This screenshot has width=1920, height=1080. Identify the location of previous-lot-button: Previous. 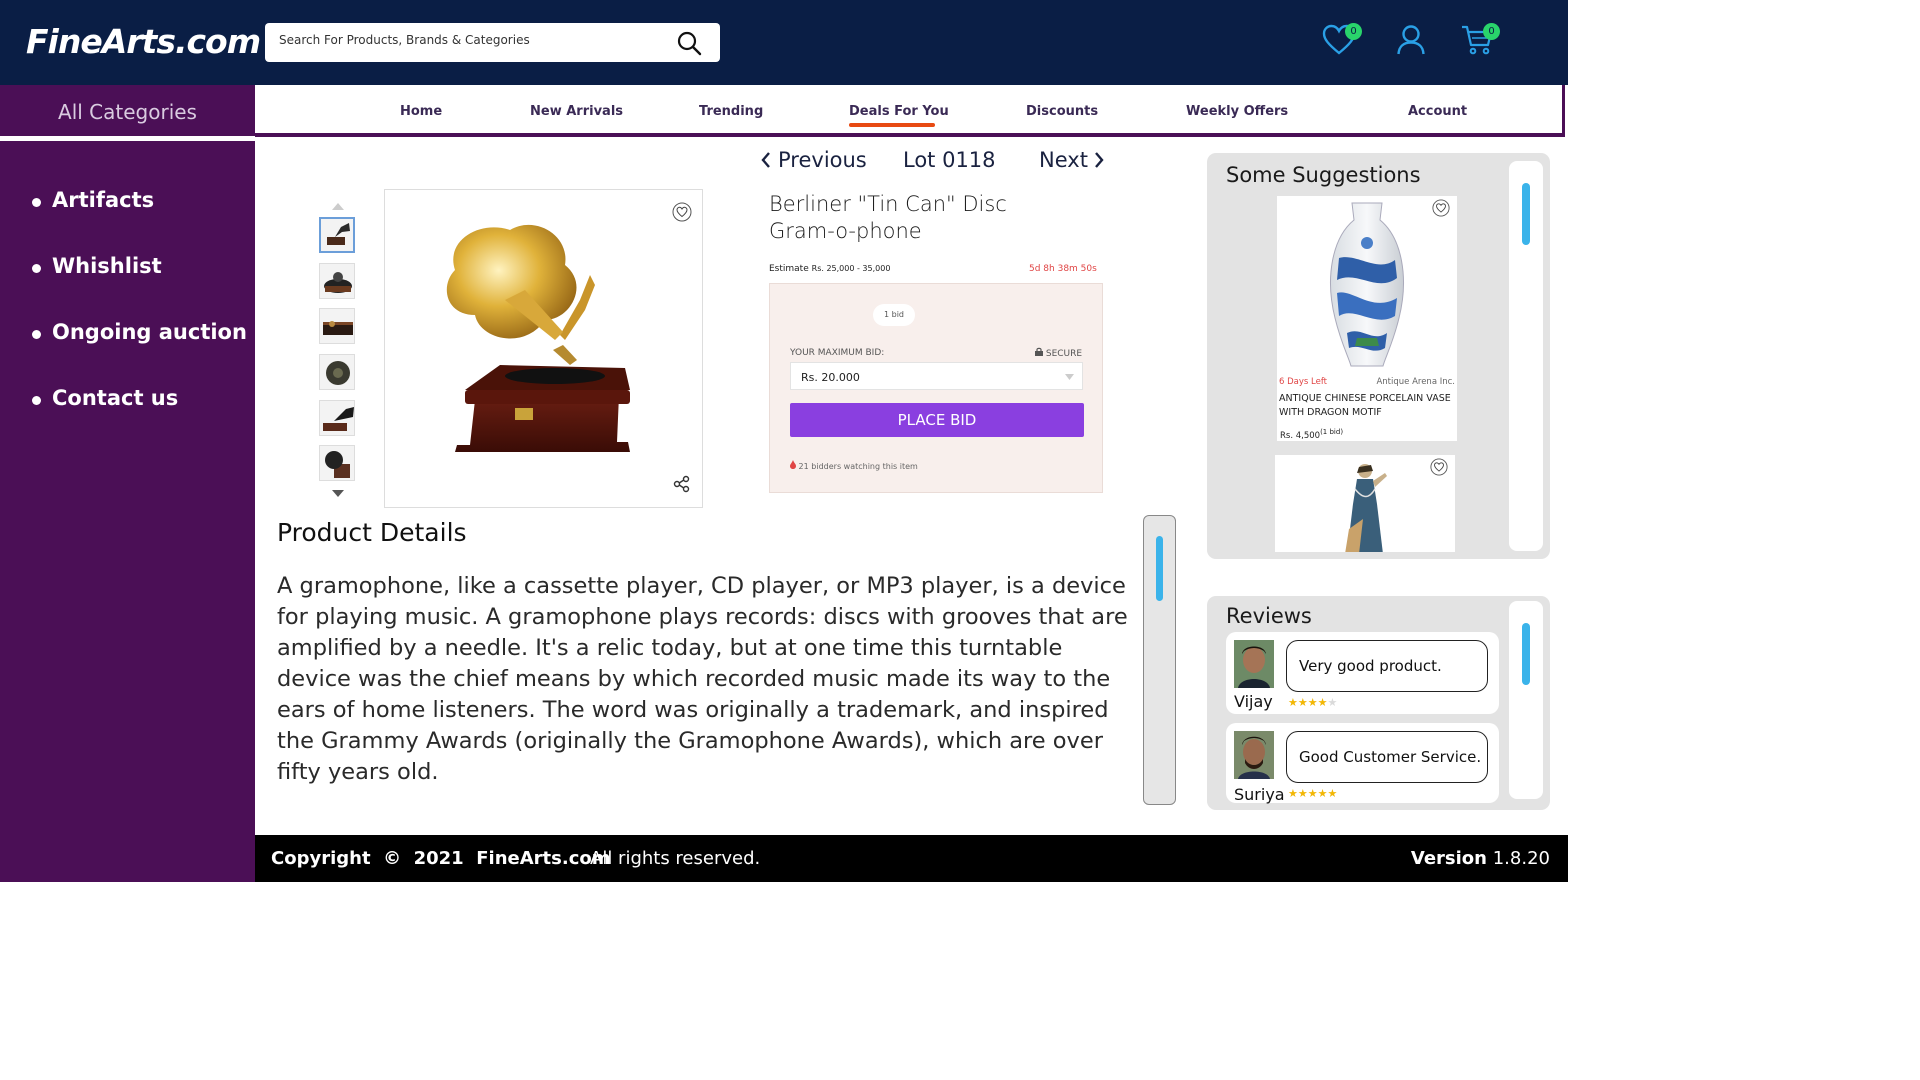
(813, 160).